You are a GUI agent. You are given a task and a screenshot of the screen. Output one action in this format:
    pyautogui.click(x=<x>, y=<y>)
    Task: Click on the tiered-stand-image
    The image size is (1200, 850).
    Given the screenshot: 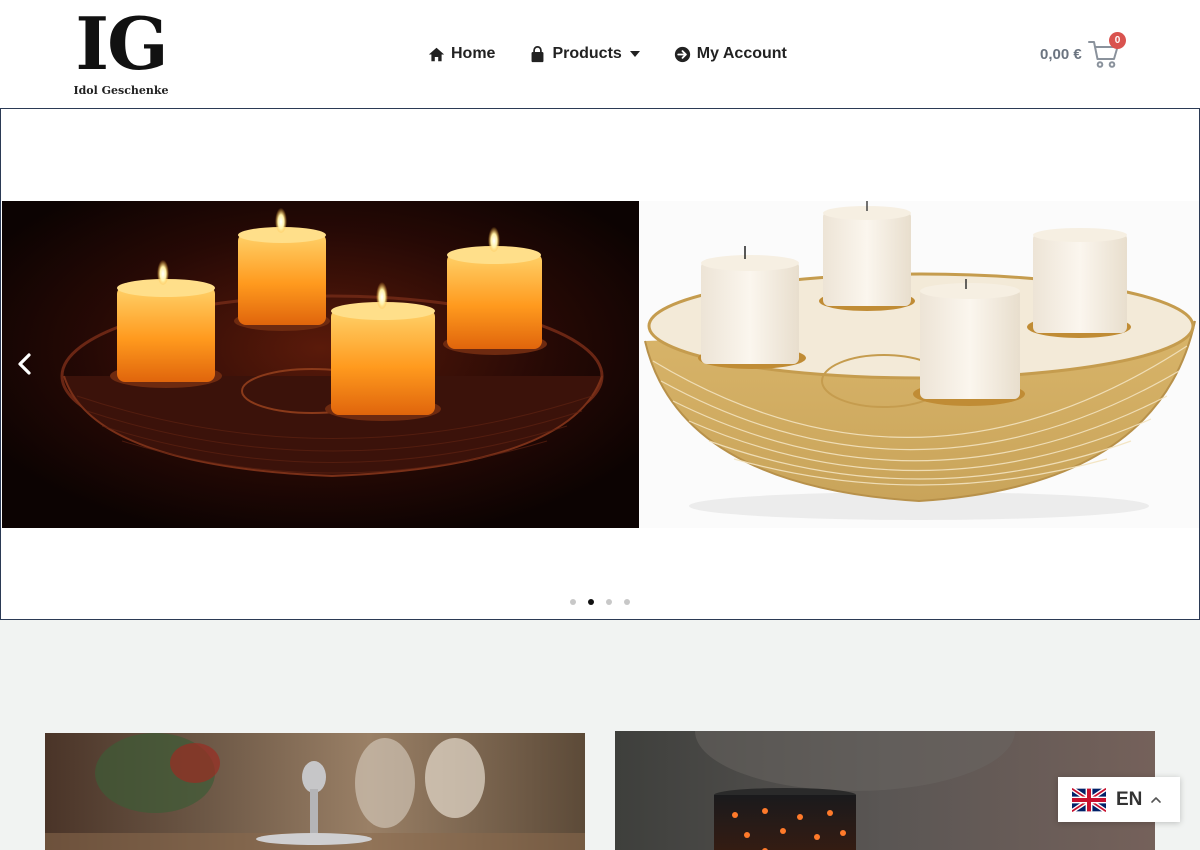 What is the action you would take?
    pyautogui.click(x=315, y=791)
    